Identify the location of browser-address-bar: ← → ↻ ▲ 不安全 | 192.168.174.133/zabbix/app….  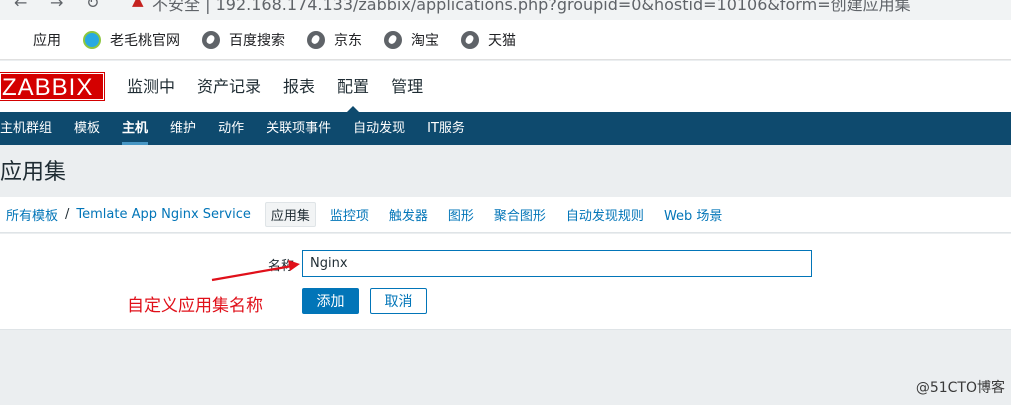
(505, 10).